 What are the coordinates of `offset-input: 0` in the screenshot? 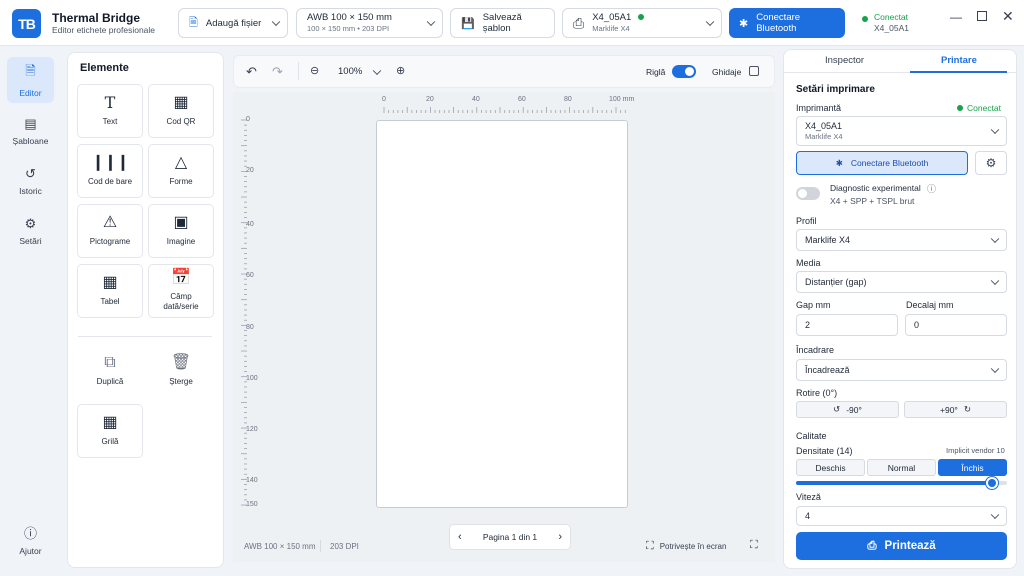 It's located at (956, 325).